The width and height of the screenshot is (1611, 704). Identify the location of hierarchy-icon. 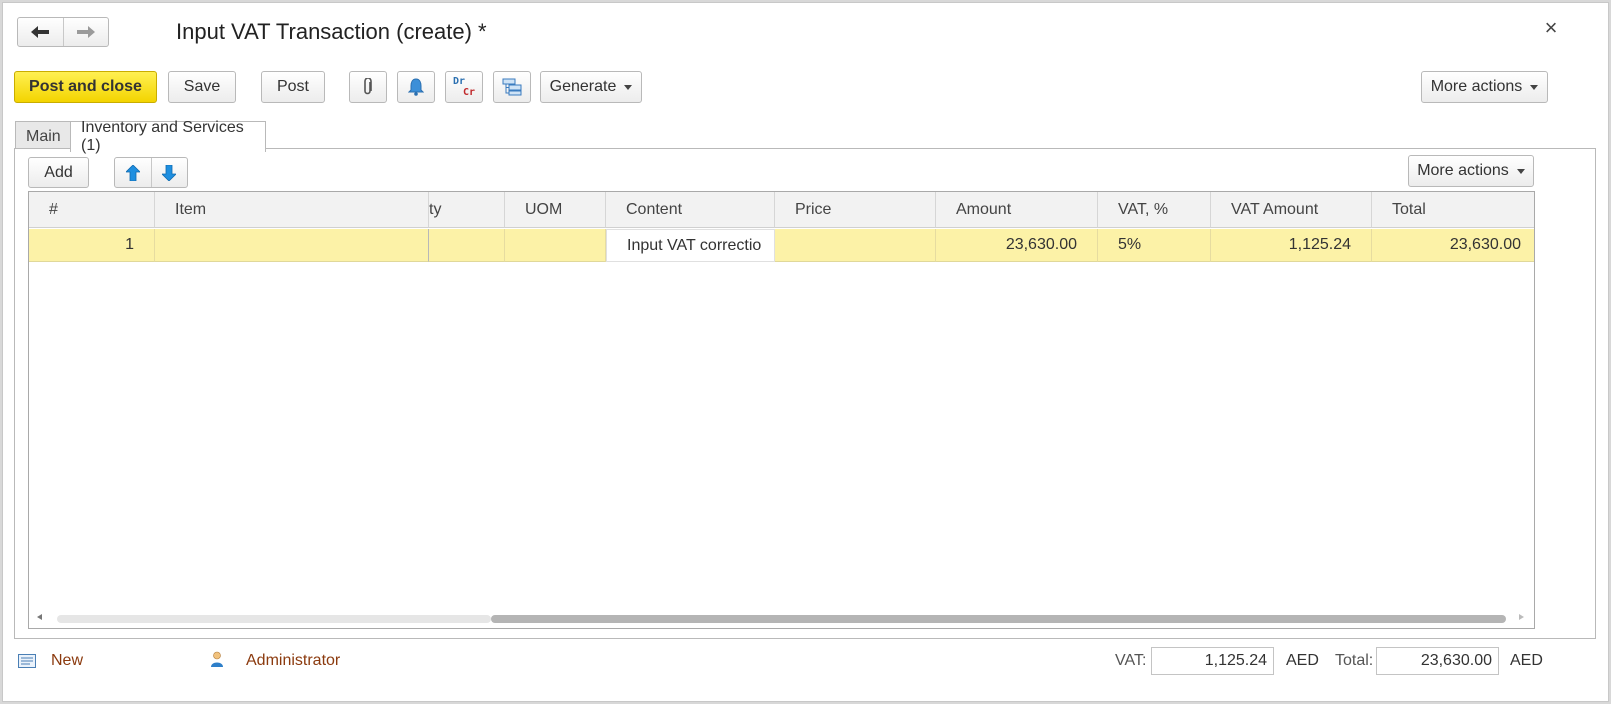
(512, 87).